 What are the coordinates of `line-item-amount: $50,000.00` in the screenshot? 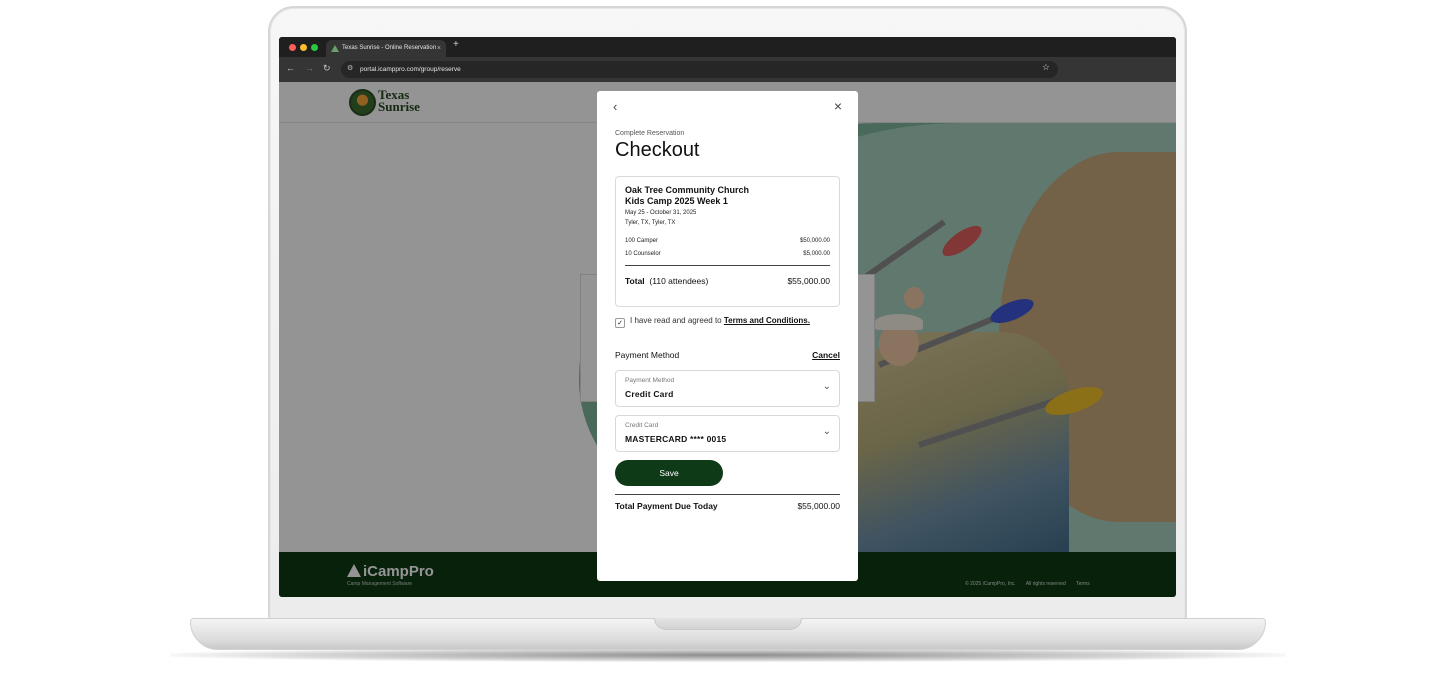 It's located at (814, 241).